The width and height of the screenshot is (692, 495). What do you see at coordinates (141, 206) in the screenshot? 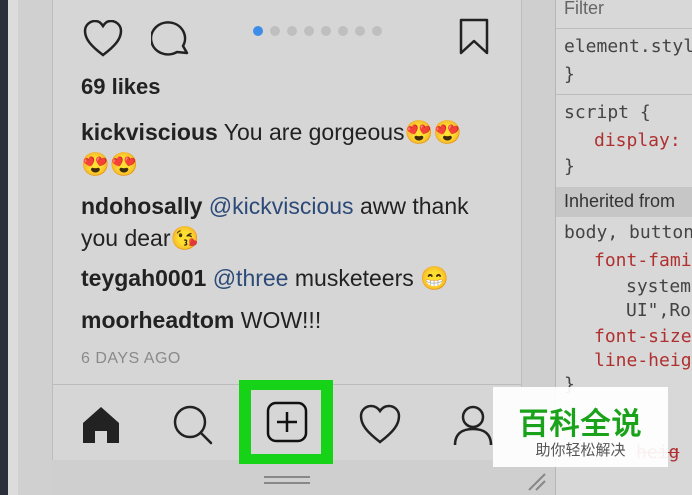
I see `comment-username: ndohosally` at bounding box center [141, 206].